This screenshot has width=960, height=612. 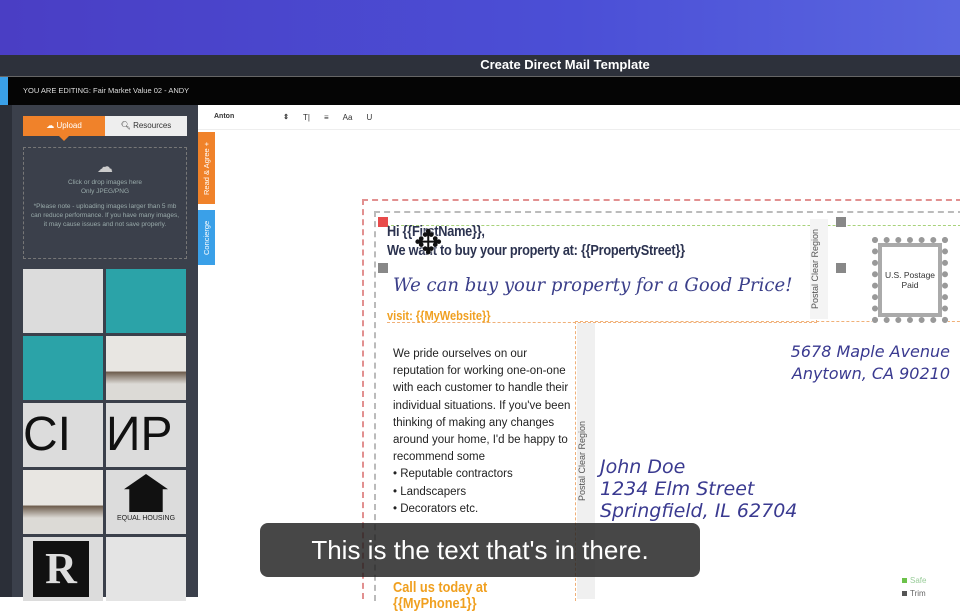 What do you see at coordinates (146, 502) in the screenshot?
I see `image-tile-equal-housing: EQUAL HOUSING` at bounding box center [146, 502].